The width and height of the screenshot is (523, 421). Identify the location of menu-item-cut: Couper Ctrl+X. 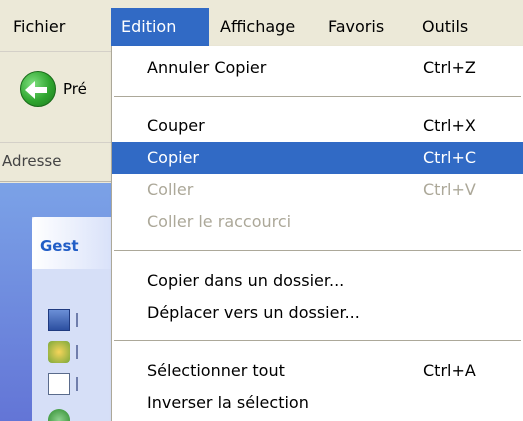
(317, 126).